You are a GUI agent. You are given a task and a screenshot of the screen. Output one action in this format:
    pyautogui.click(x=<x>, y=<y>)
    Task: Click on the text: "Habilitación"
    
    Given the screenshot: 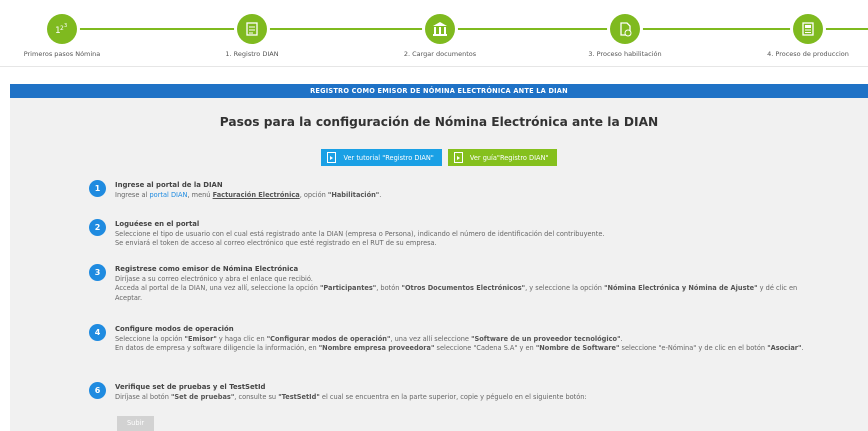 What is the action you would take?
    pyautogui.click(x=353, y=194)
    